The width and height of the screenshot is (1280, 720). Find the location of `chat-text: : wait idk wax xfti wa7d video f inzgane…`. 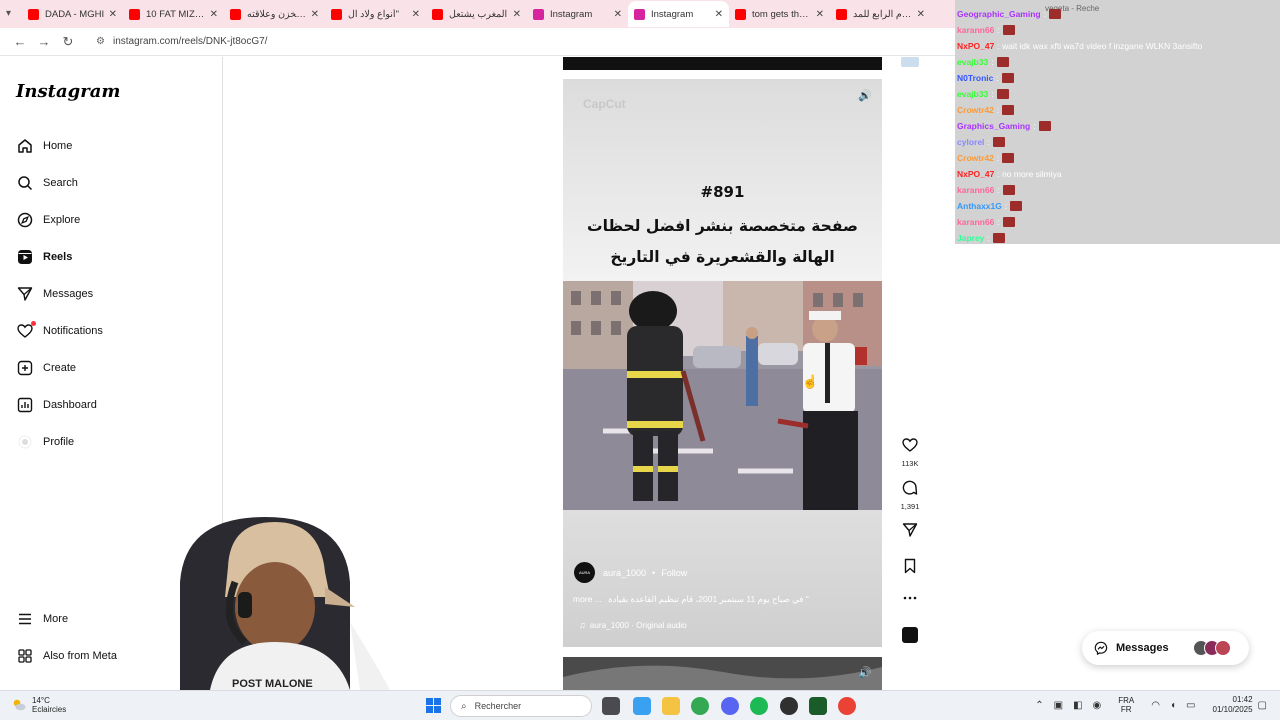

chat-text: : wait idk wax xfti wa7d video f inzgane… is located at coordinates (1100, 46).